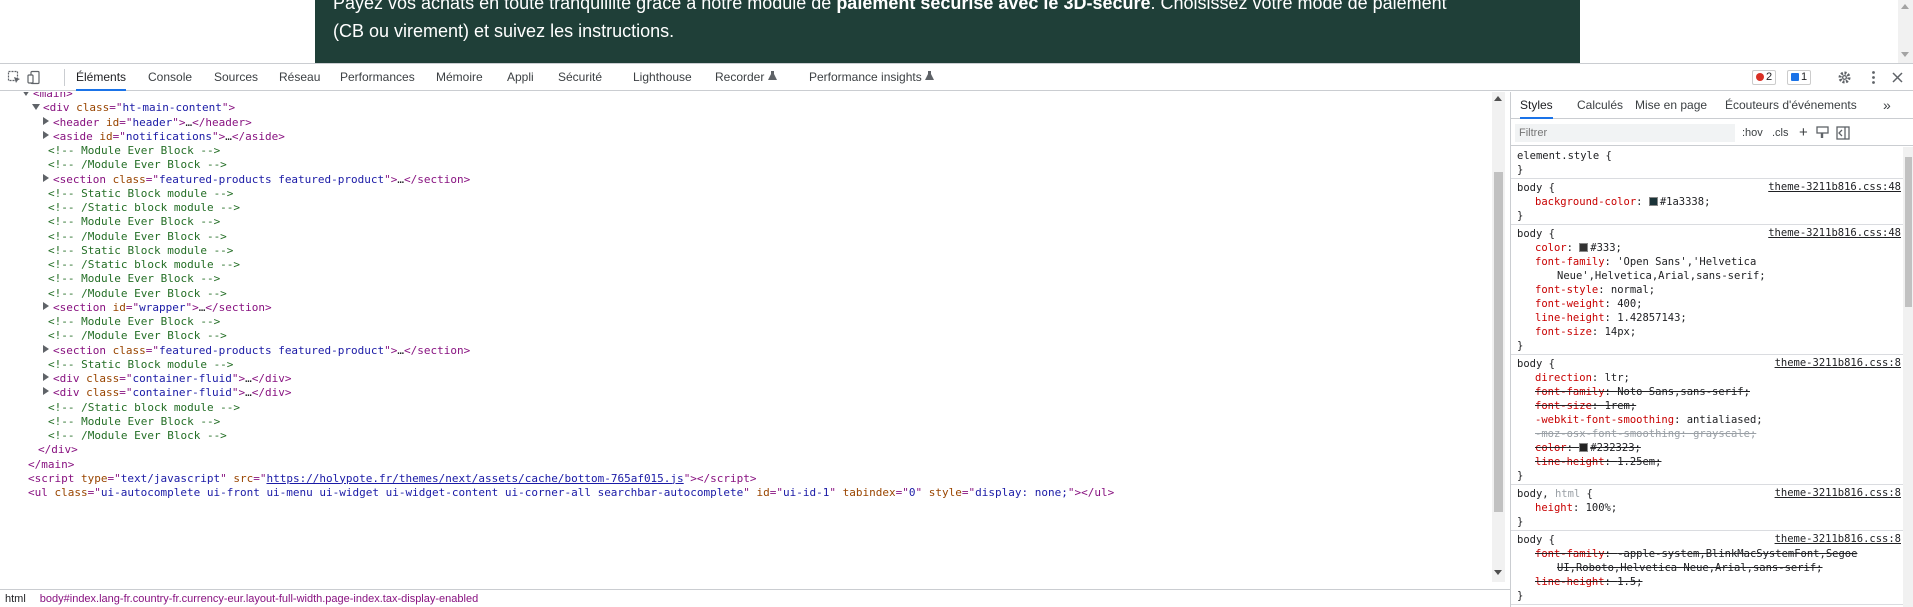 This screenshot has width=1913, height=607. What do you see at coordinates (865, 77) in the screenshot?
I see `tab-performance-insights-label: Performance insights` at bounding box center [865, 77].